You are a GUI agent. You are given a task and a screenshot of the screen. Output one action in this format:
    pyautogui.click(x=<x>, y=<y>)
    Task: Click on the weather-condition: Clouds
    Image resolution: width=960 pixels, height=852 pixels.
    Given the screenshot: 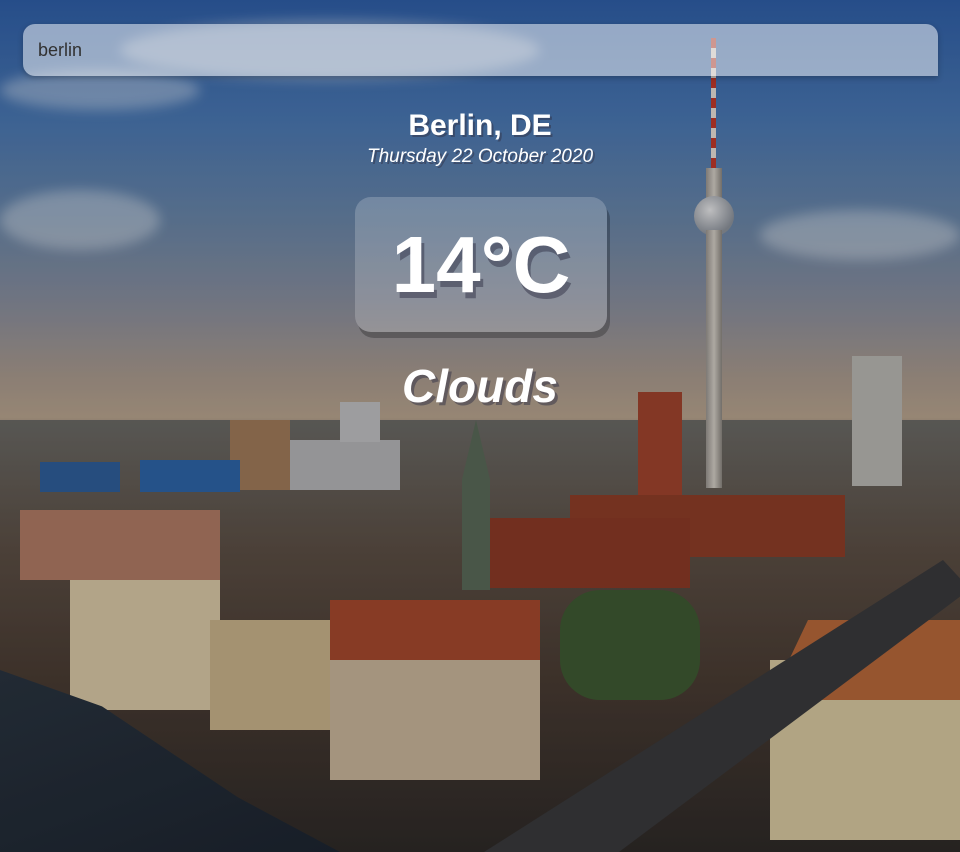 What is the action you would take?
    pyautogui.click(x=480, y=386)
    